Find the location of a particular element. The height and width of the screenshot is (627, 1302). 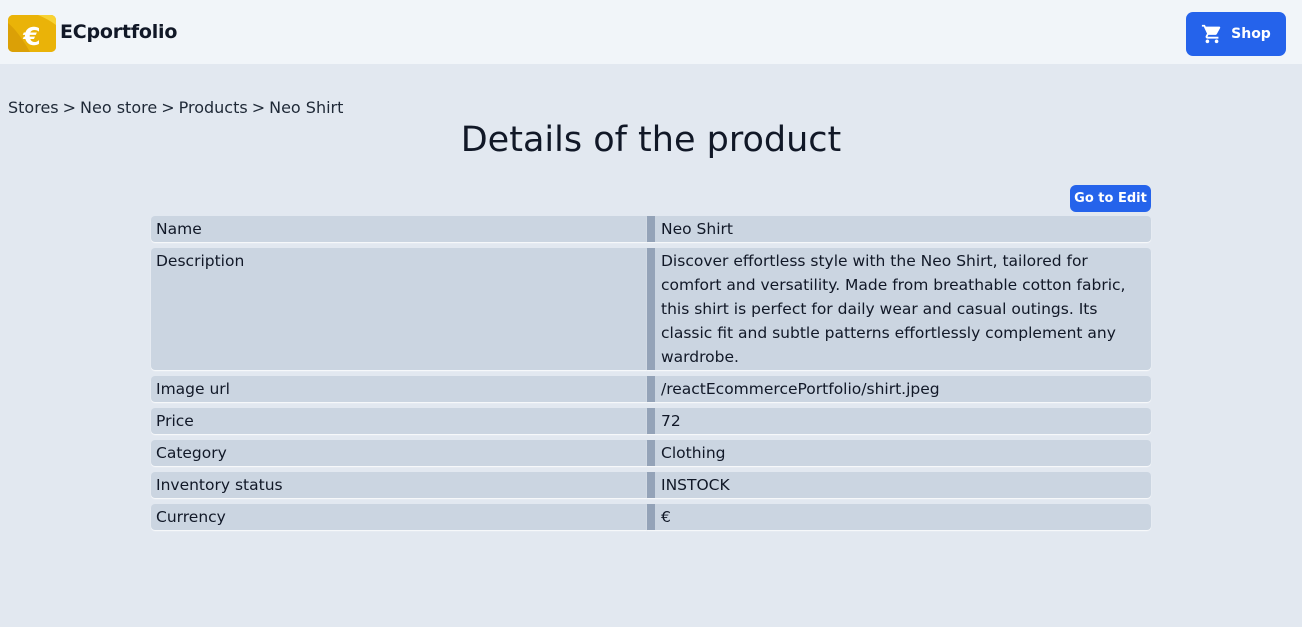

table-row-category: Category Clothing is located at coordinates (651, 453).